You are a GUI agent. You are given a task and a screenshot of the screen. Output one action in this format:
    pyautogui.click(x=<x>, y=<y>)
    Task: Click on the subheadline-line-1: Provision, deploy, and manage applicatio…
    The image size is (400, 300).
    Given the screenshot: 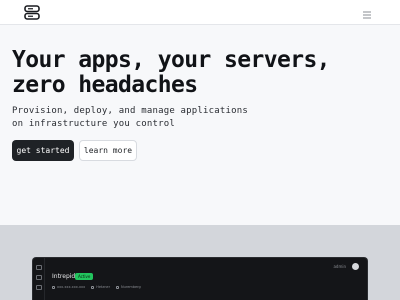 What is the action you would take?
    pyautogui.click(x=130, y=111)
    